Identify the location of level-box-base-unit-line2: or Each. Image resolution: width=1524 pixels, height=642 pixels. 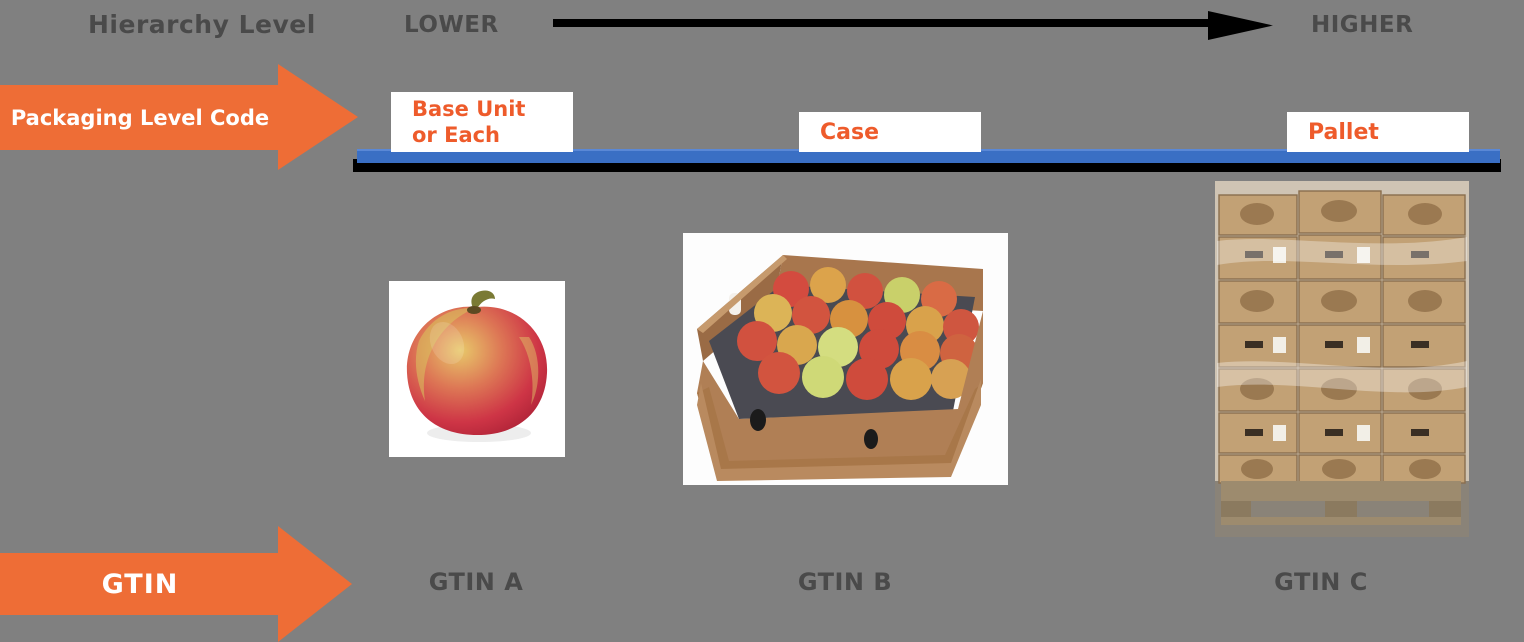
(456, 135).